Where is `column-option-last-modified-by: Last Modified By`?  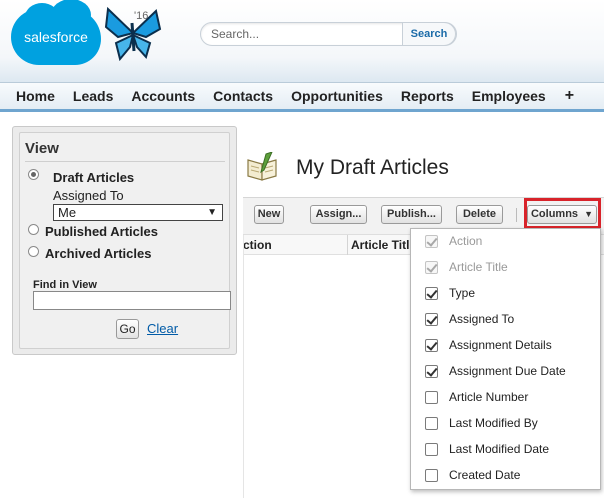 column-option-last-modified-by: Last Modified By is located at coordinates (505, 424).